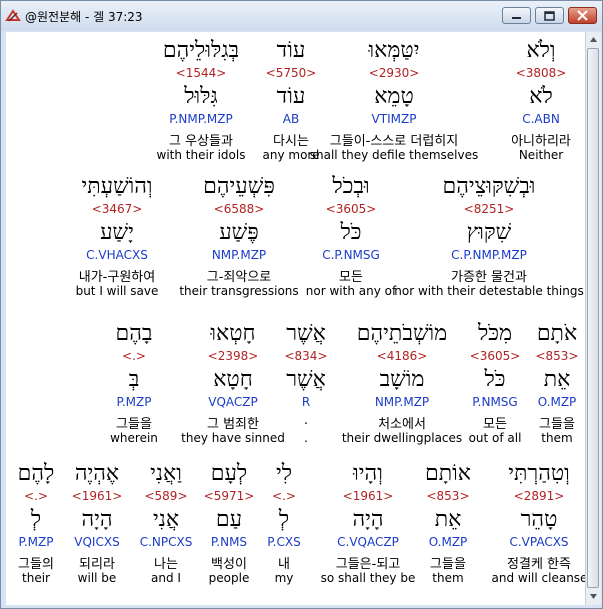 The height and width of the screenshot is (609, 603). Describe the element at coordinates (555, 356) in the screenshot. I see `strong-number: <853>` at that location.